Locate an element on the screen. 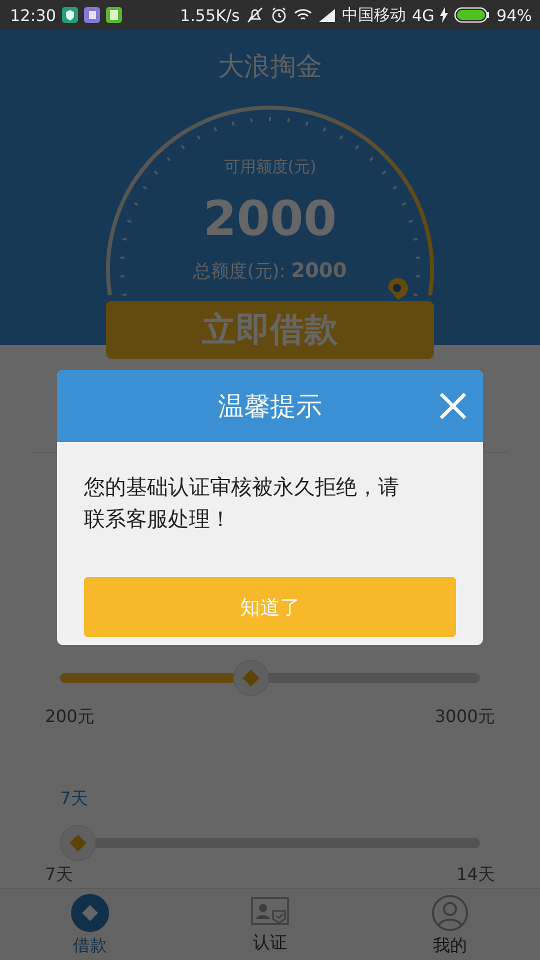 The image size is (540, 960). coin-icon is located at coordinates (90, 913).